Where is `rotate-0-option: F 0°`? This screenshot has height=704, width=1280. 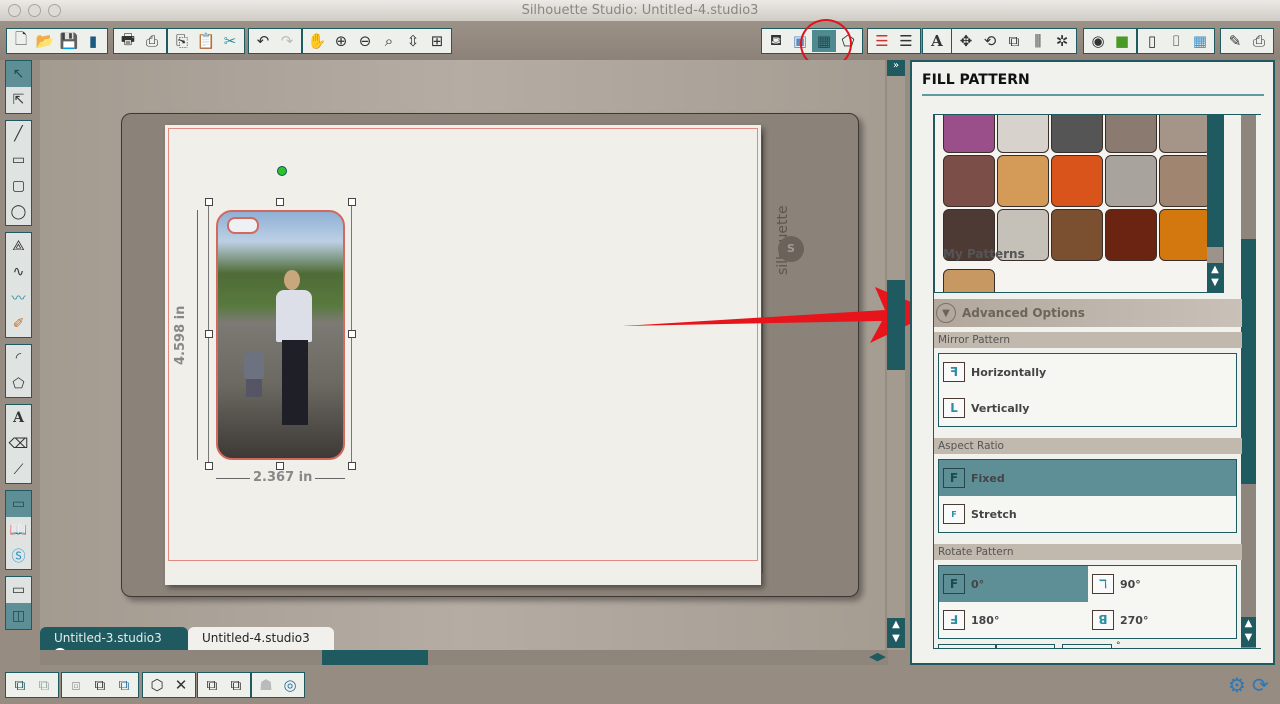
rotate-0-option: F 0° is located at coordinates (1013, 584).